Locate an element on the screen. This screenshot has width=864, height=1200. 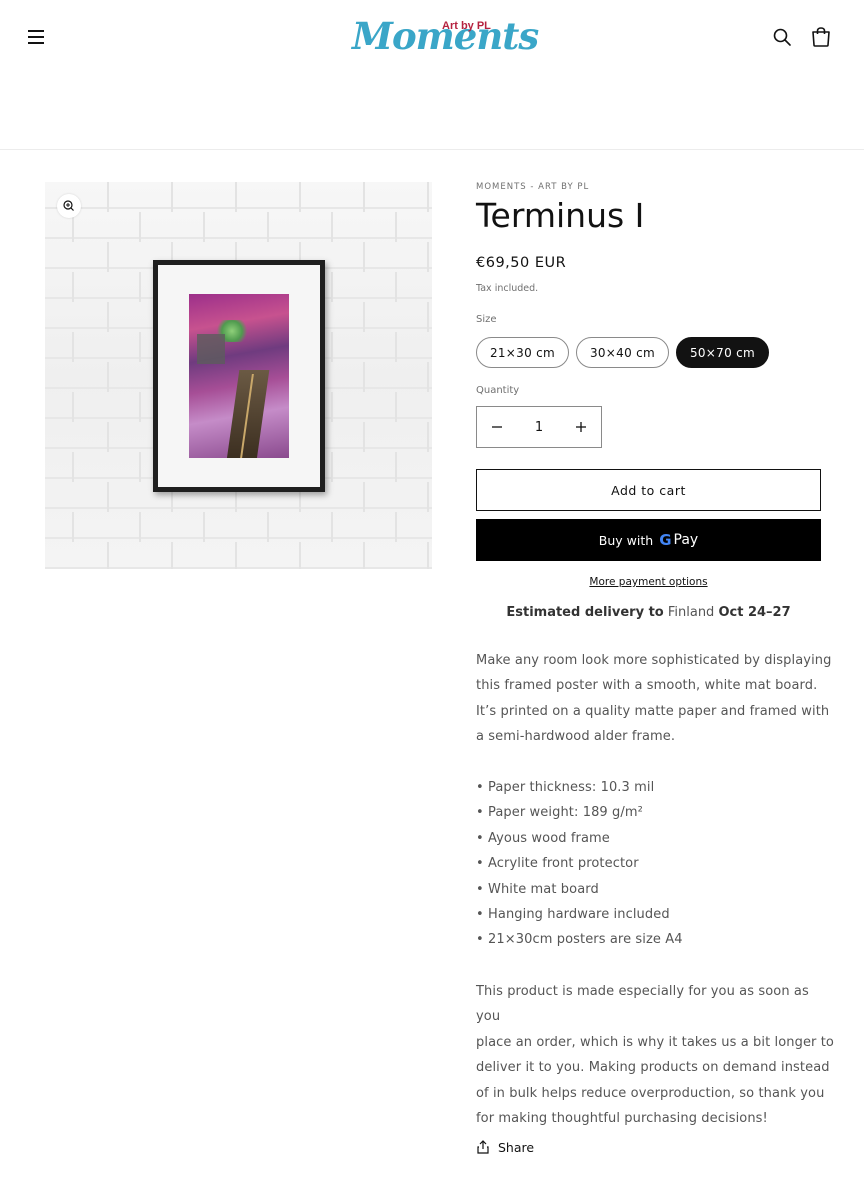
description-line: a semi-hardwood alder frame. is located at coordinates (576, 737).